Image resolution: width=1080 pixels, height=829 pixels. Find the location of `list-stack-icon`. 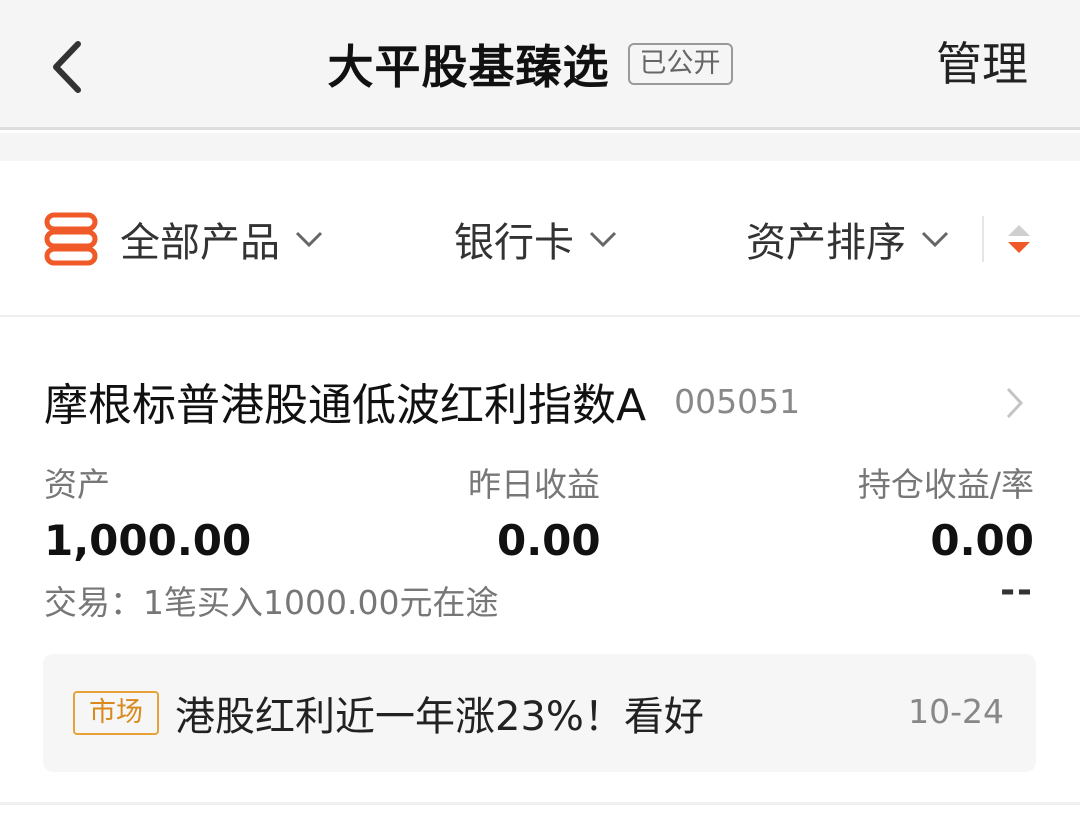

list-stack-icon is located at coordinates (71, 239).